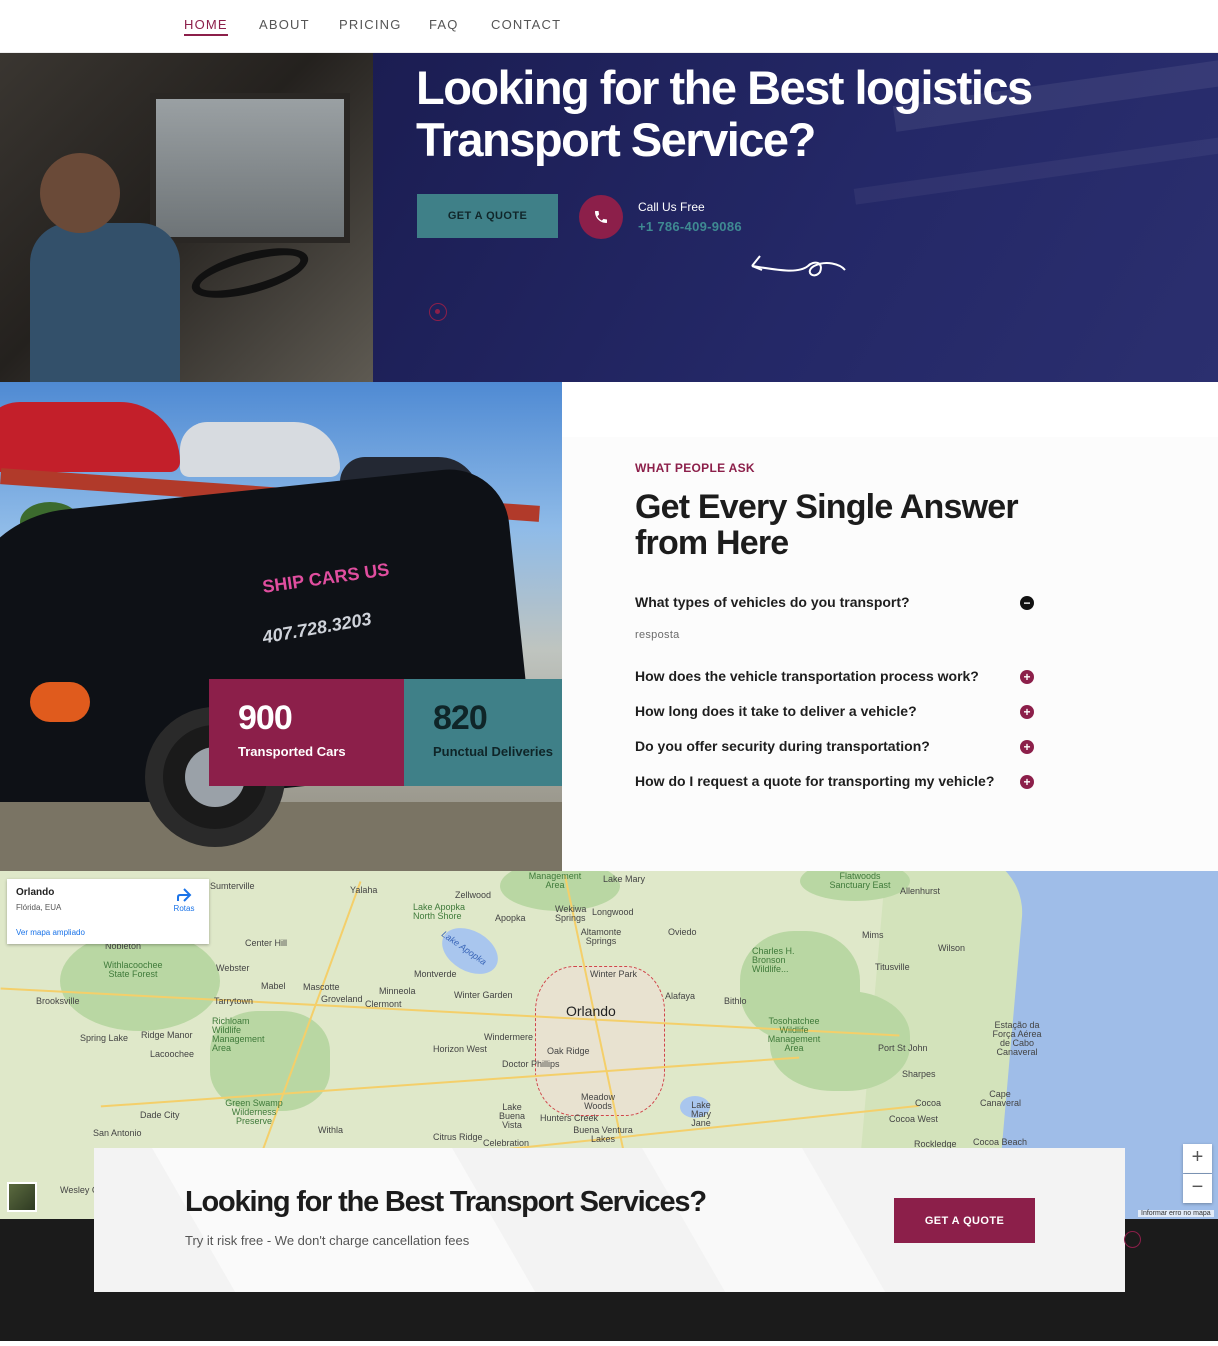  I want to click on nav-pricing: PRICING, so click(370, 24).